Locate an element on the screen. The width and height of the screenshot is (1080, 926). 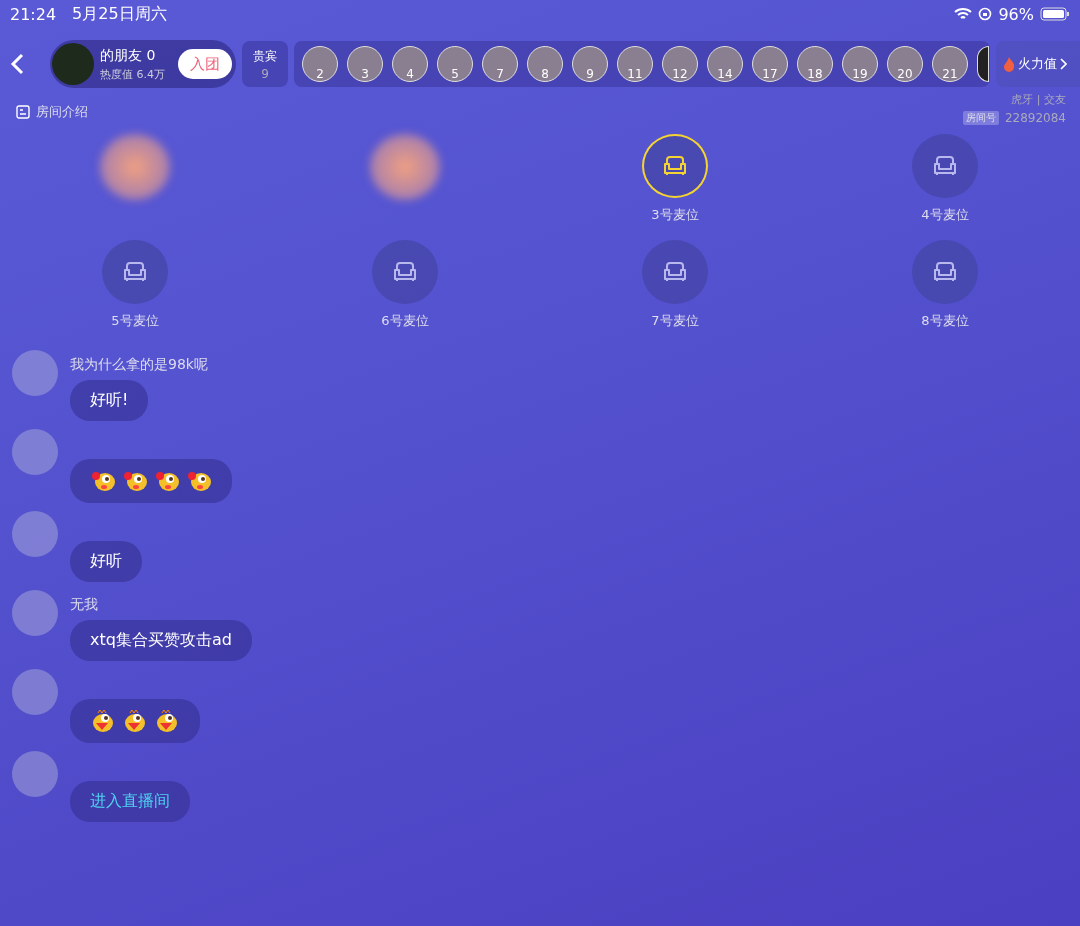
wifi-icon is located at coordinates (963, 14).